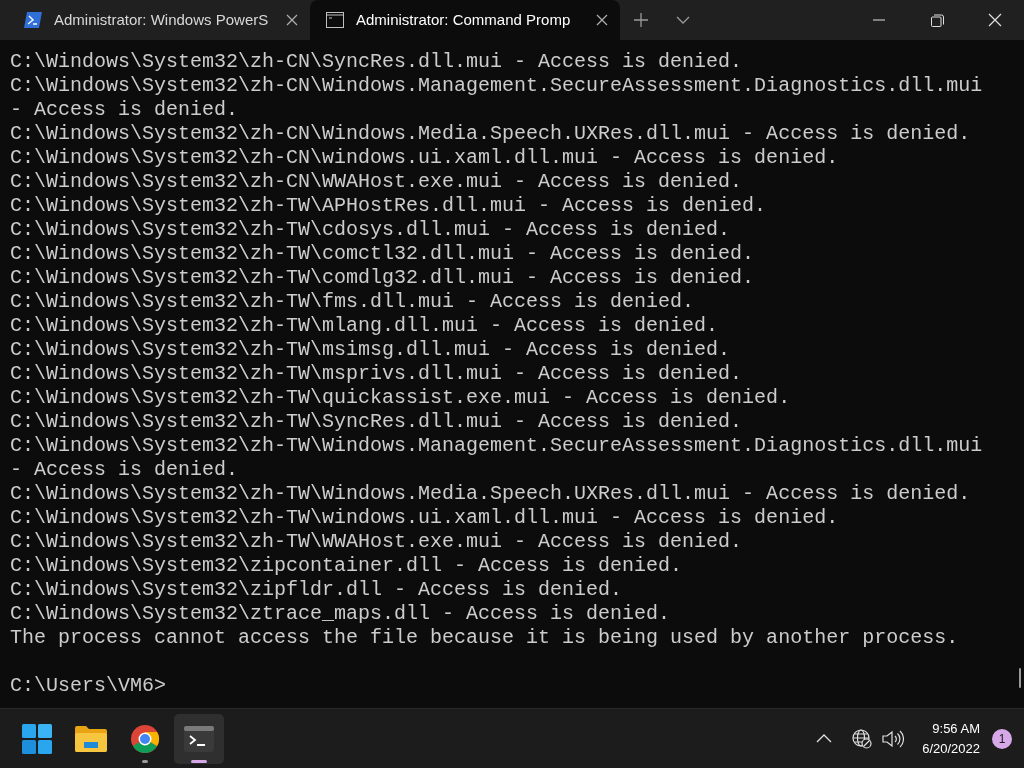  I want to click on console-line: C:\Windows\System32\zh-TW\fms.dll.mui - Access is denied., so click(352, 302).